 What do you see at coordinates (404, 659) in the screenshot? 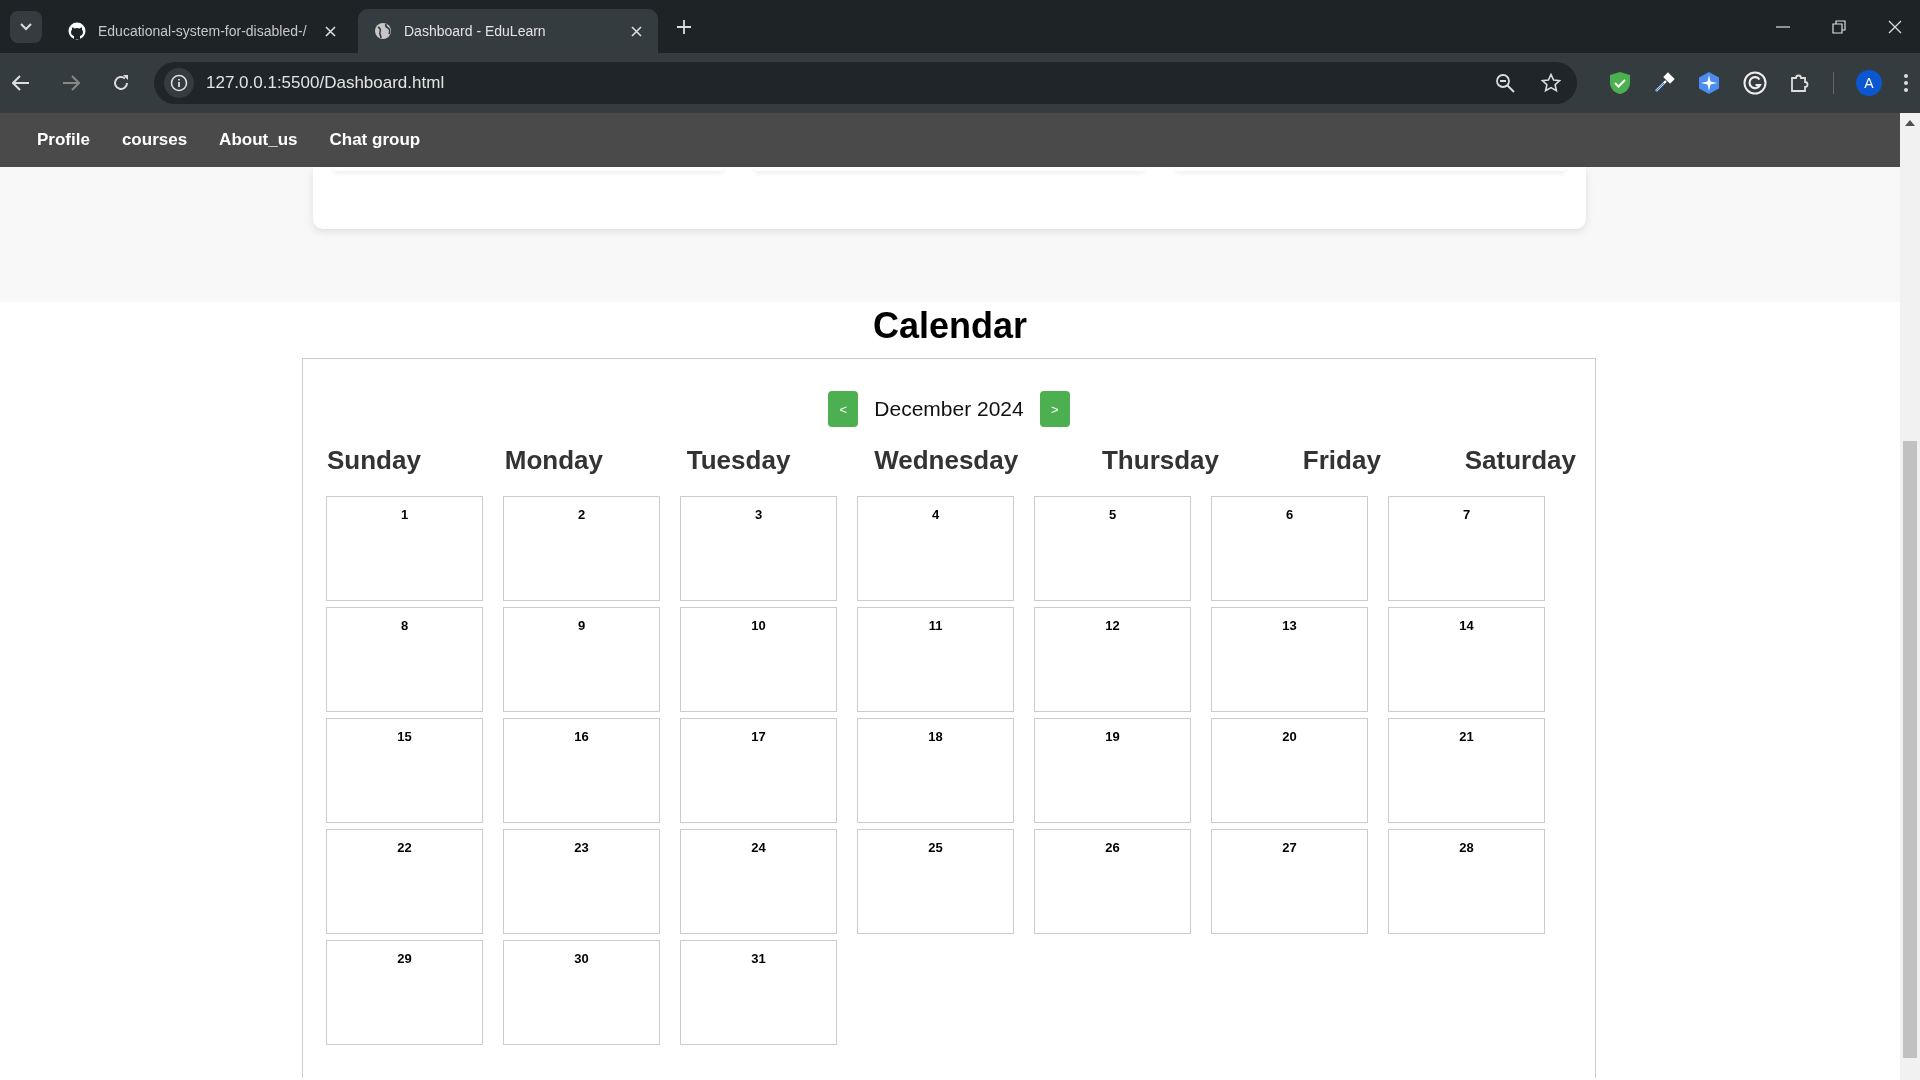
I see `day-cell: 8` at bounding box center [404, 659].